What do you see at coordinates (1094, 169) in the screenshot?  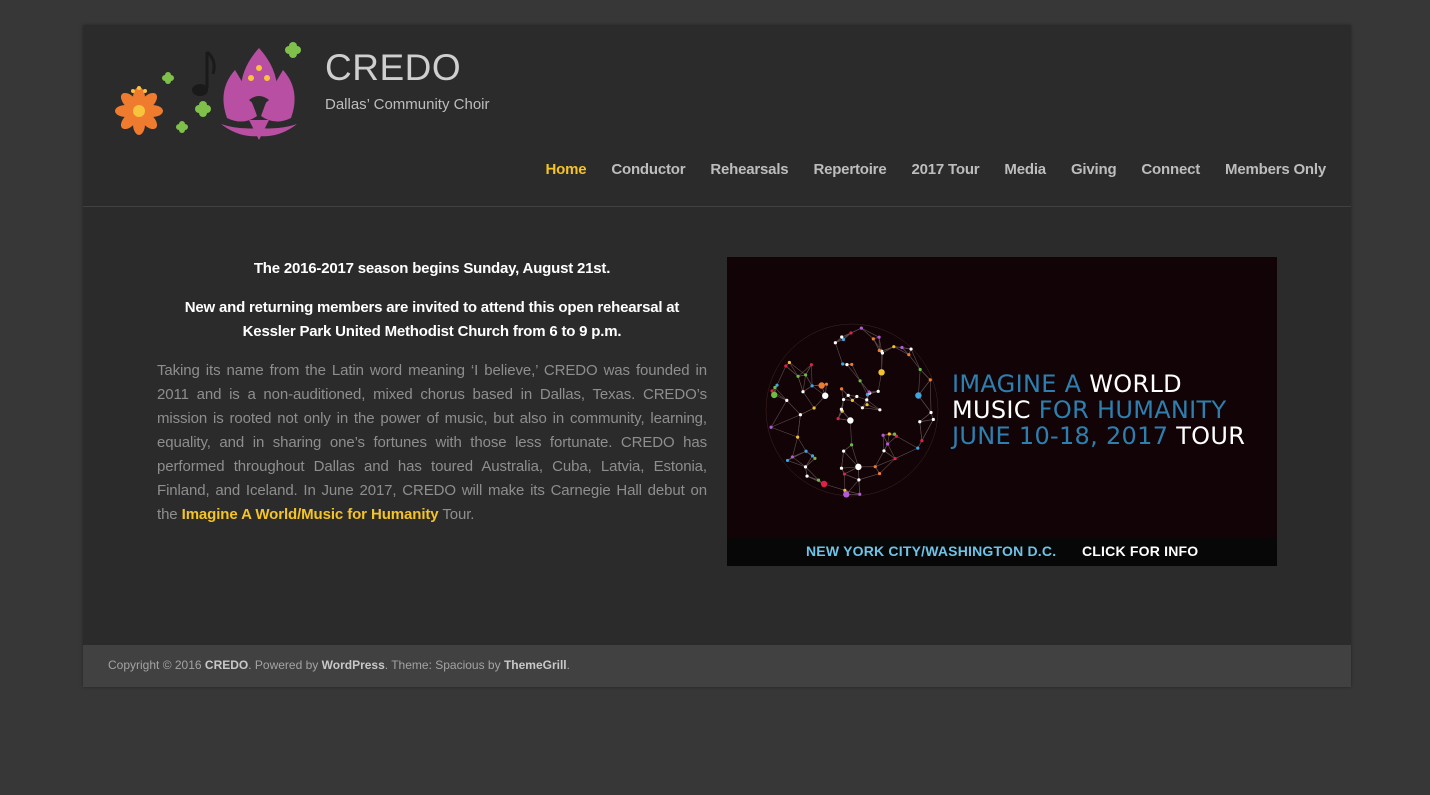 I see `nav-item-giving: Giving` at bounding box center [1094, 169].